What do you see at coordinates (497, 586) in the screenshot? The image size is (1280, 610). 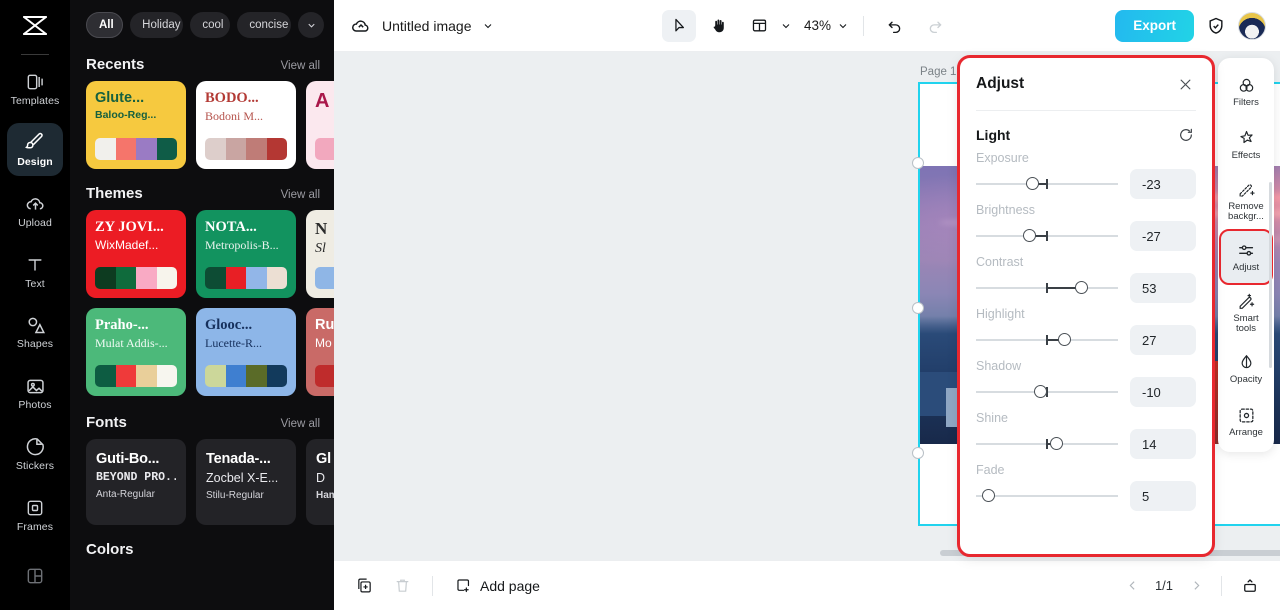 I see `add-page-button: Add page` at bounding box center [497, 586].